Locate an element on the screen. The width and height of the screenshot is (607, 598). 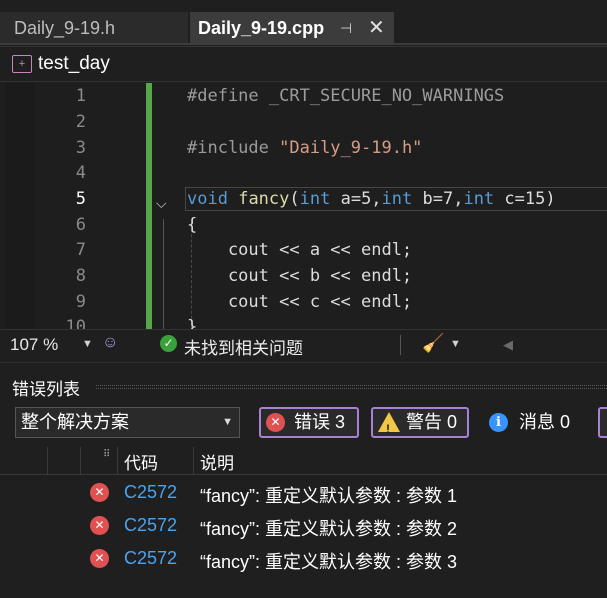
tab-underline is located at coordinates (303, 44).